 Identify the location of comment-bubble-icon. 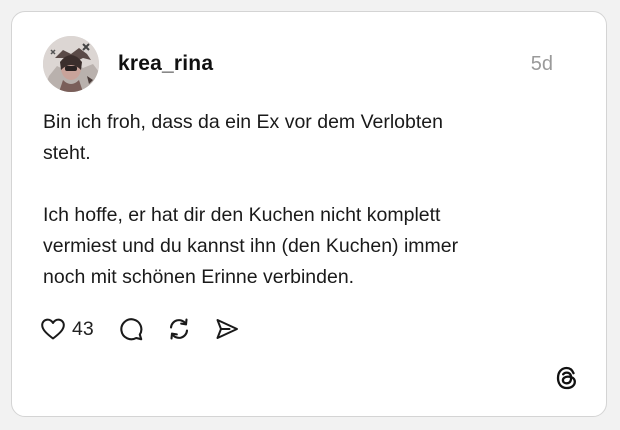
(131, 329).